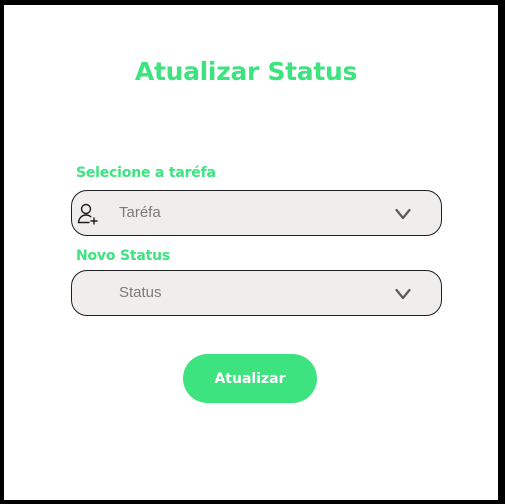 The width and height of the screenshot is (505, 504). What do you see at coordinates (140, 292) in the screenshot?
I see `status-select-value: Status` at bounding box center [140, 292].